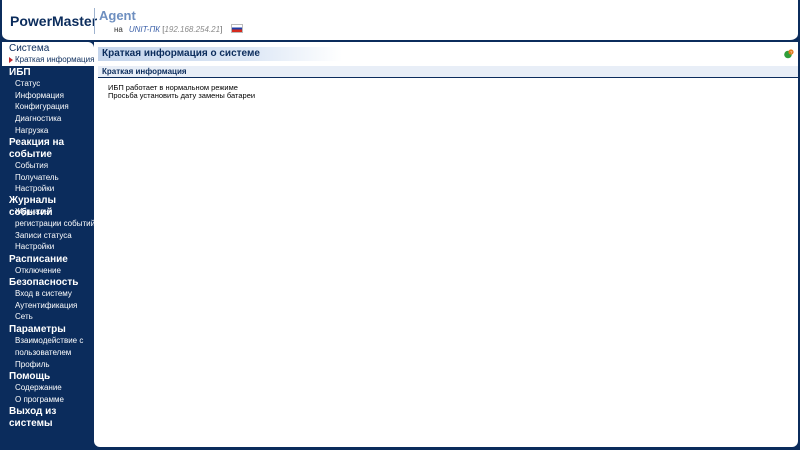  Describe the element at coordinates (39, 96) in the screenshot. I see `nav-item-information: Информация` at that location.